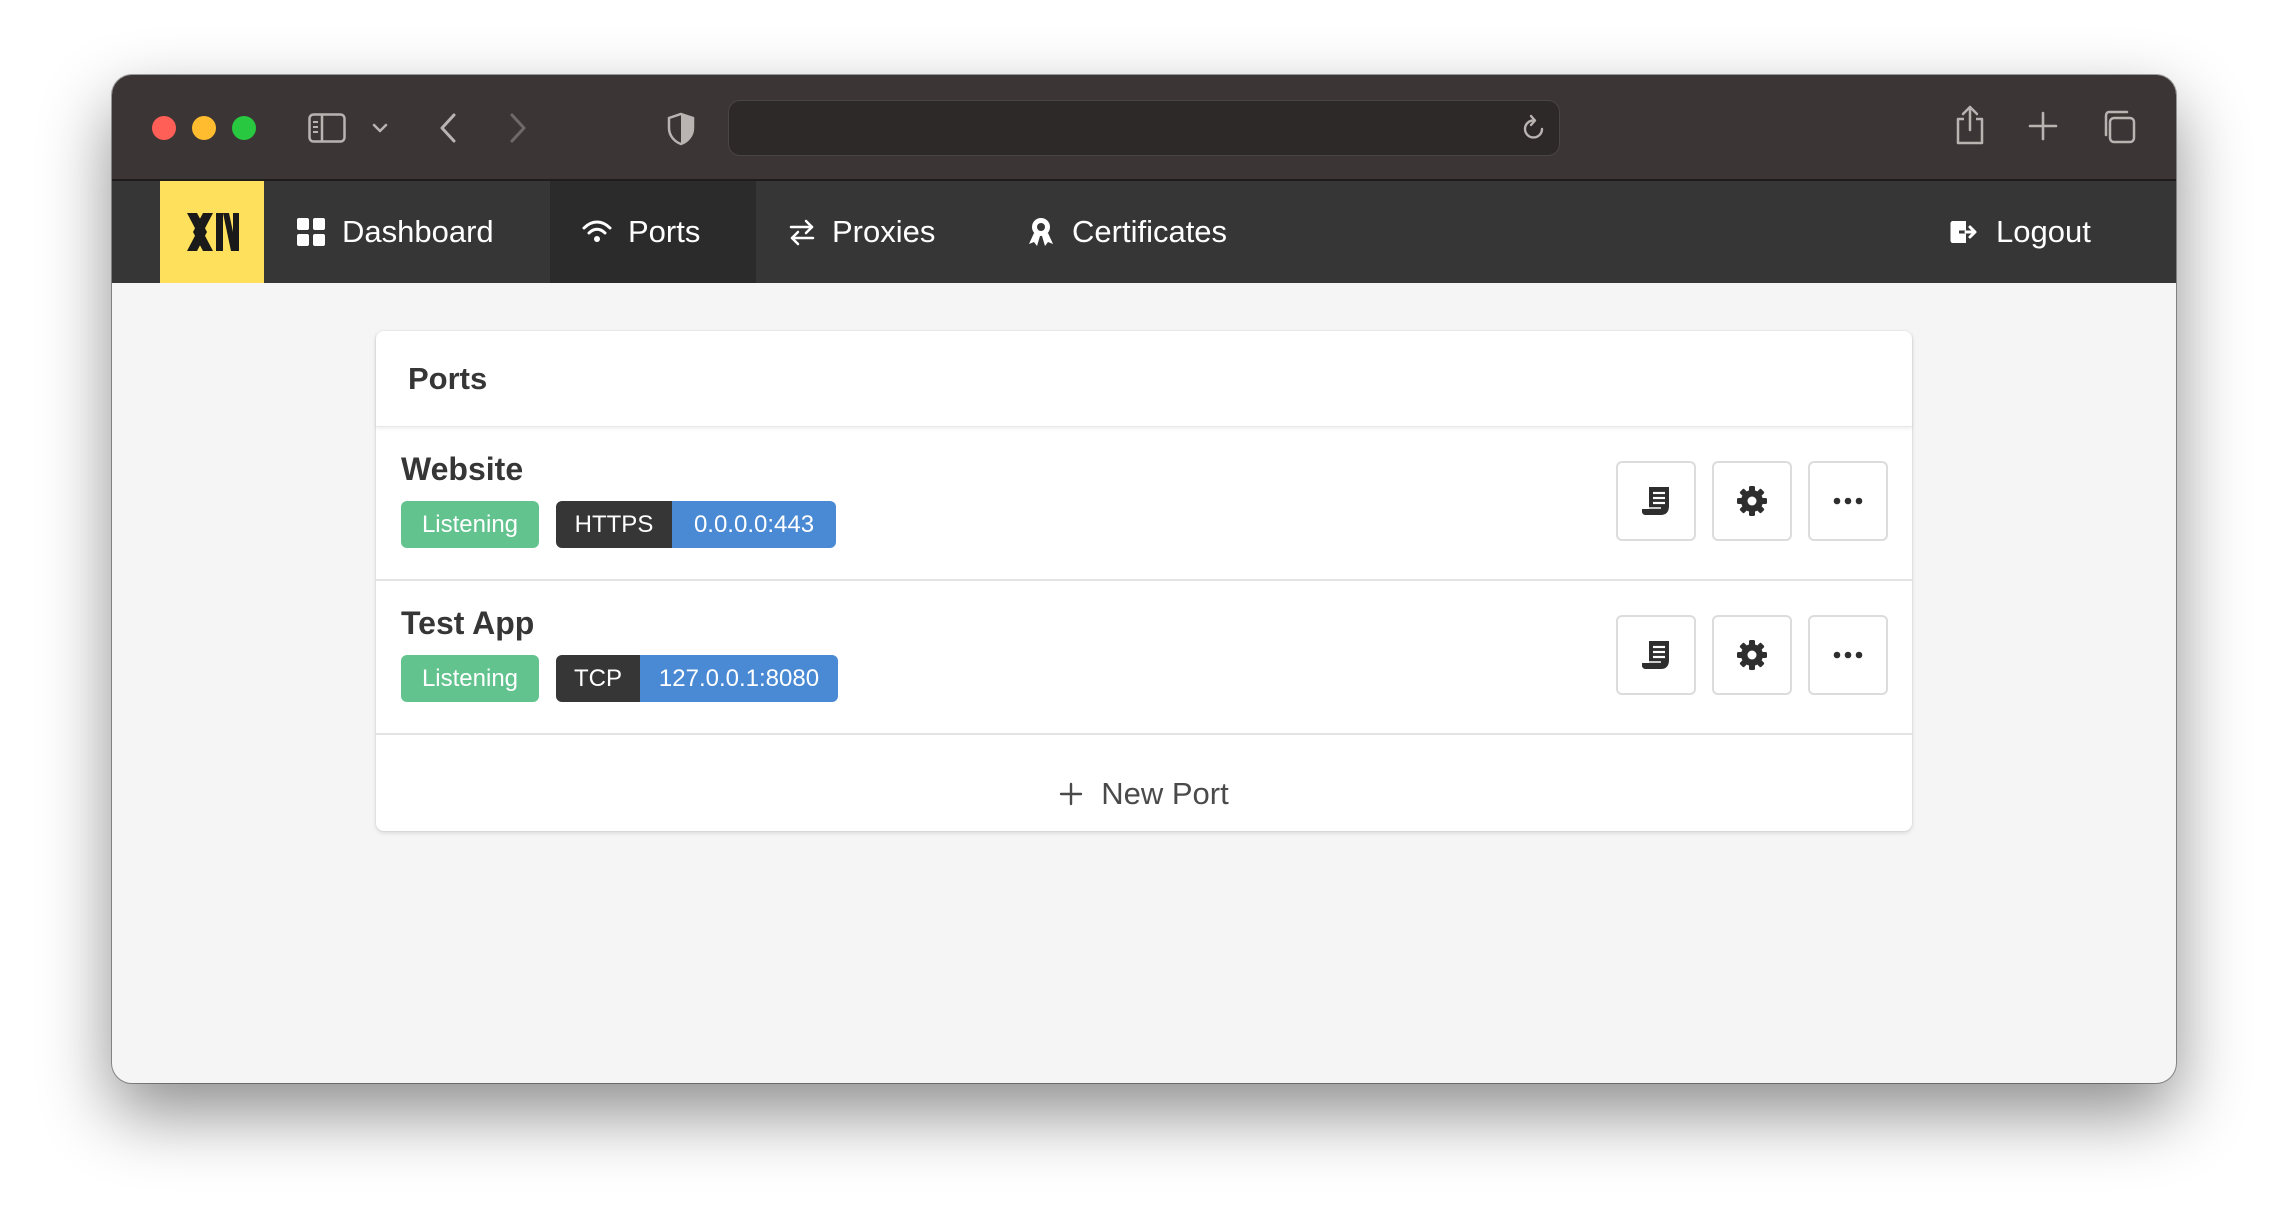  I want to click on browser-toolbar, so click(1144, 128).